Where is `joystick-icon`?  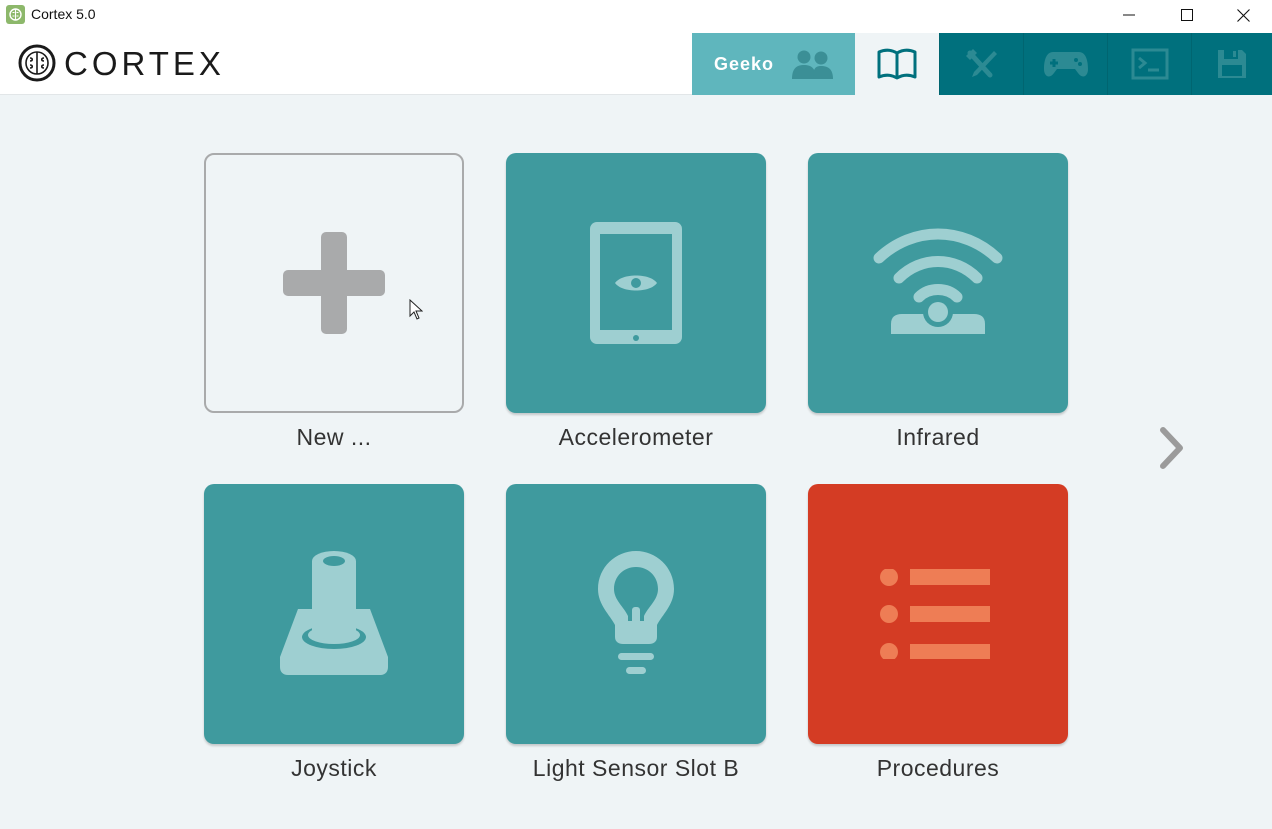
joystick-icon is located at coordinates (334, 613).